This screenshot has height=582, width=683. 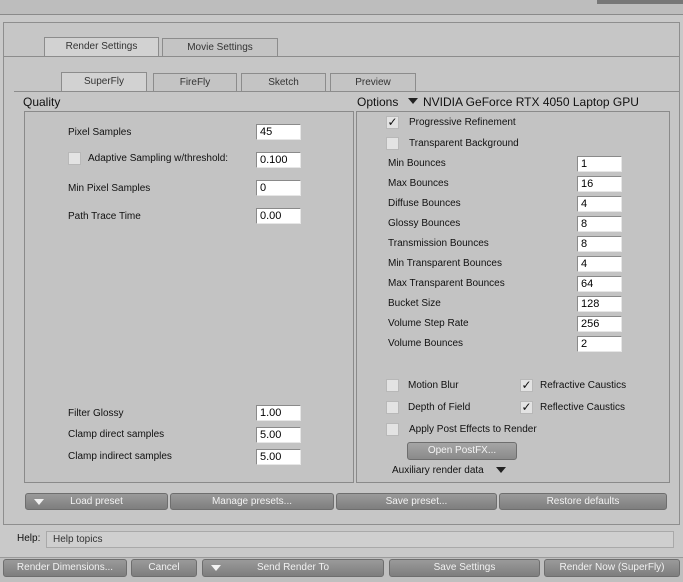 I want to click on engine-tab-divider, so click(x=346, y=91).